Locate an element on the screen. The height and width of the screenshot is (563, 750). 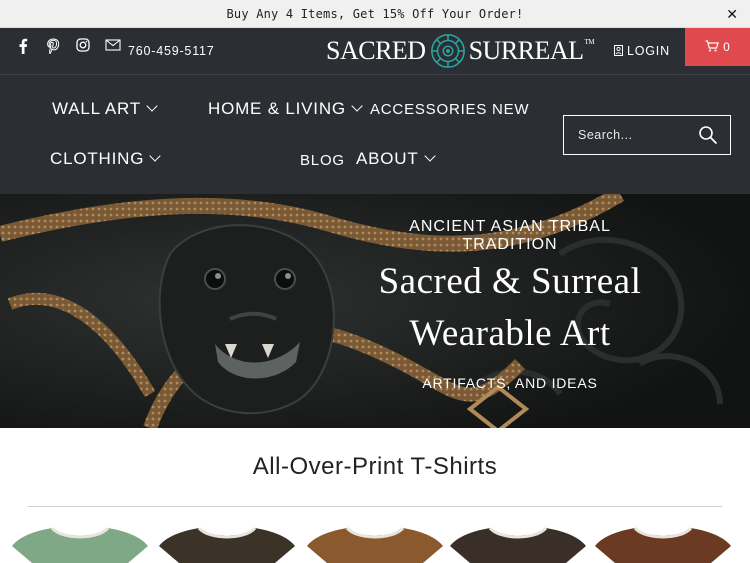
nav-wall-art-label: WALL ART is located at coordinates (96, 108).